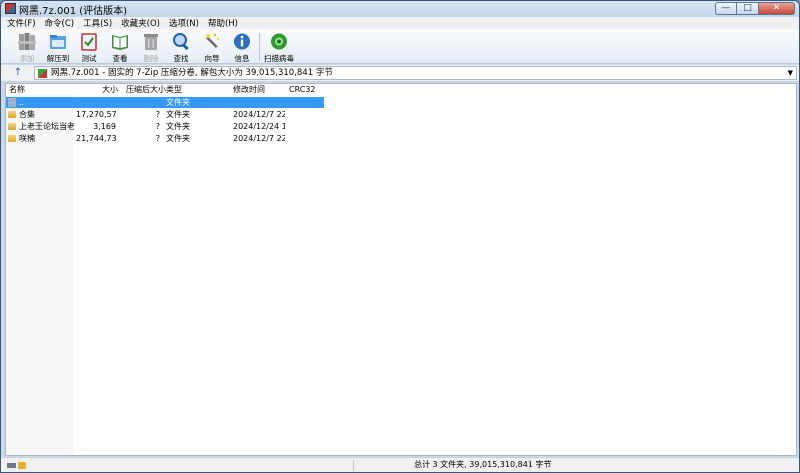  Describe the element at coordinates (21, 23) in the screenshot. I see `menu-file: 文件(F)` at that location.